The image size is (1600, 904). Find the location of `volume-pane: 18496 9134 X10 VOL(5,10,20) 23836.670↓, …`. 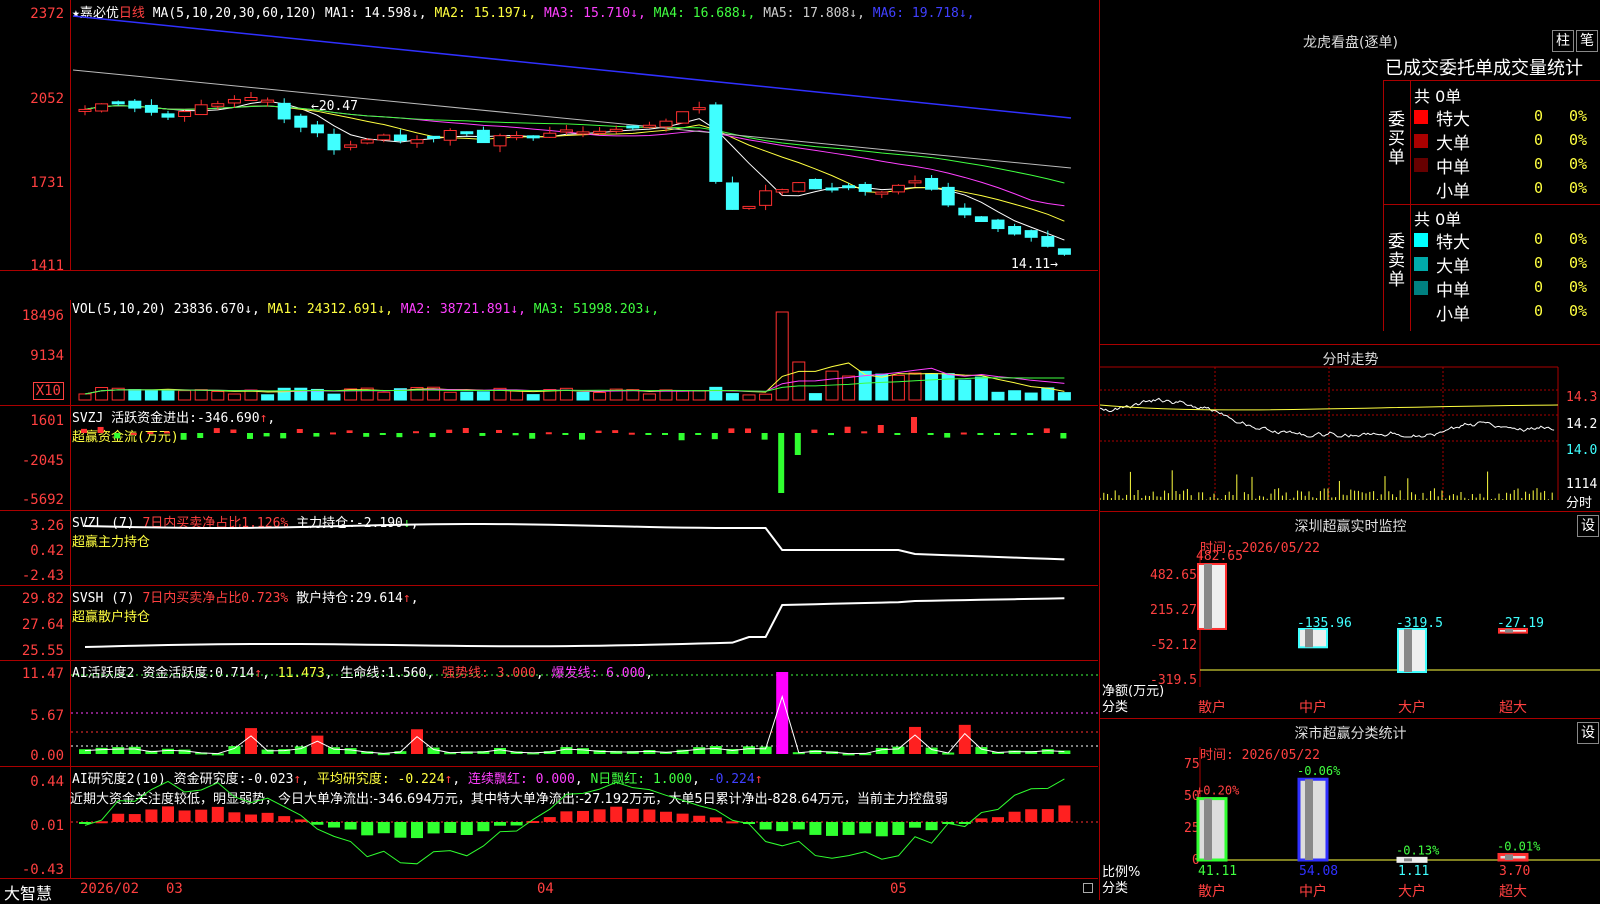

volume-pane: 18496 9134 X10 VOL(5,10,20) 23836.670↓, … is located at coordinates (549, 353).